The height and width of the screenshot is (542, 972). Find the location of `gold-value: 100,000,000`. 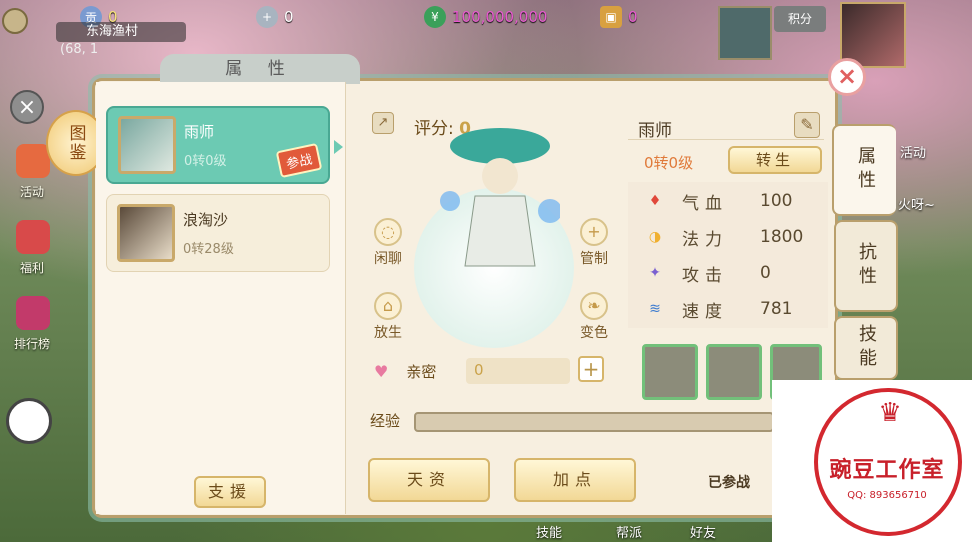

gold-value: 100,000,000 is located at coordinates (500, 17).